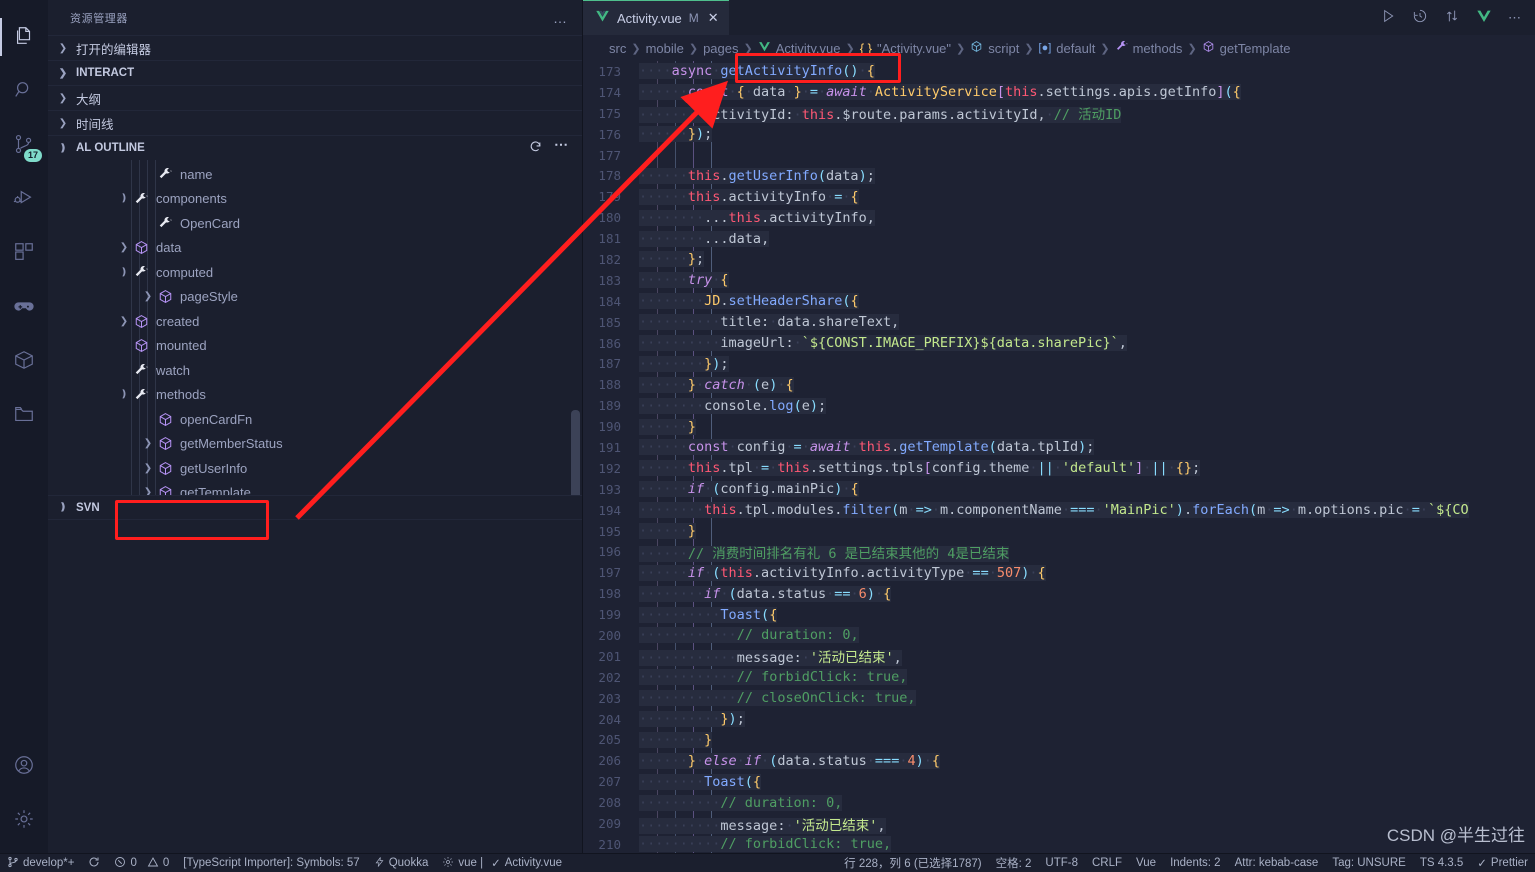 The width and height of the screenshot is (1535, 872). Describe the element at coordinates (535, 148) in the screenshot. I see `refresh-icon` at that location.